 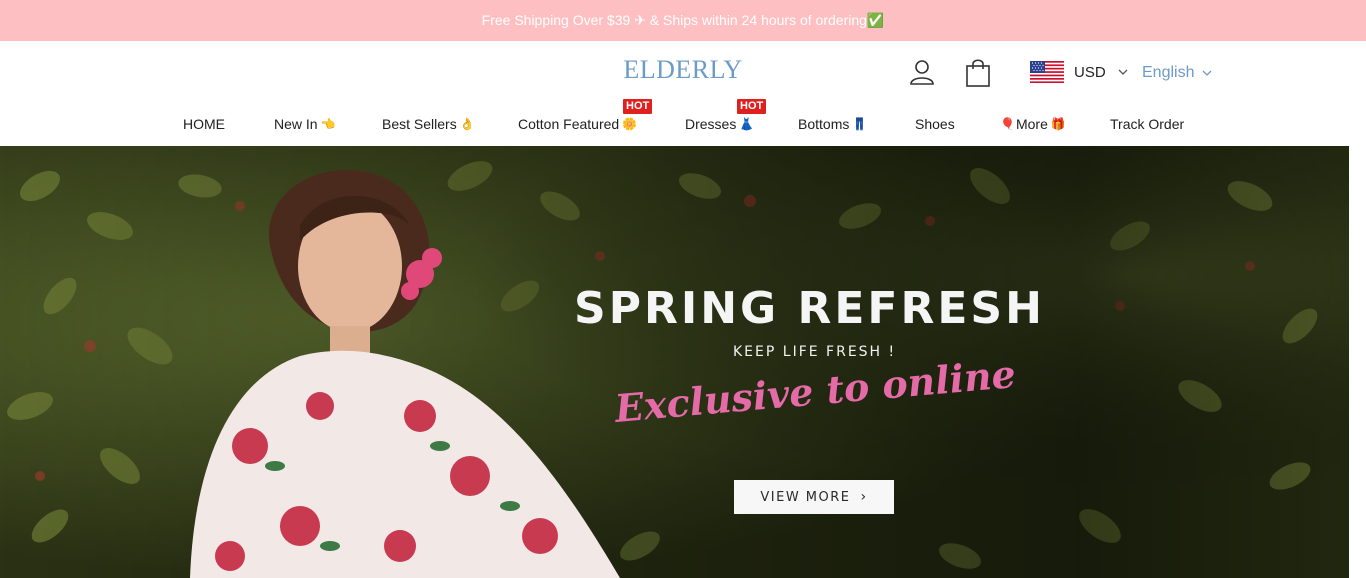 I want to click on currency-selector: USD, so click(x=1079, y=72).